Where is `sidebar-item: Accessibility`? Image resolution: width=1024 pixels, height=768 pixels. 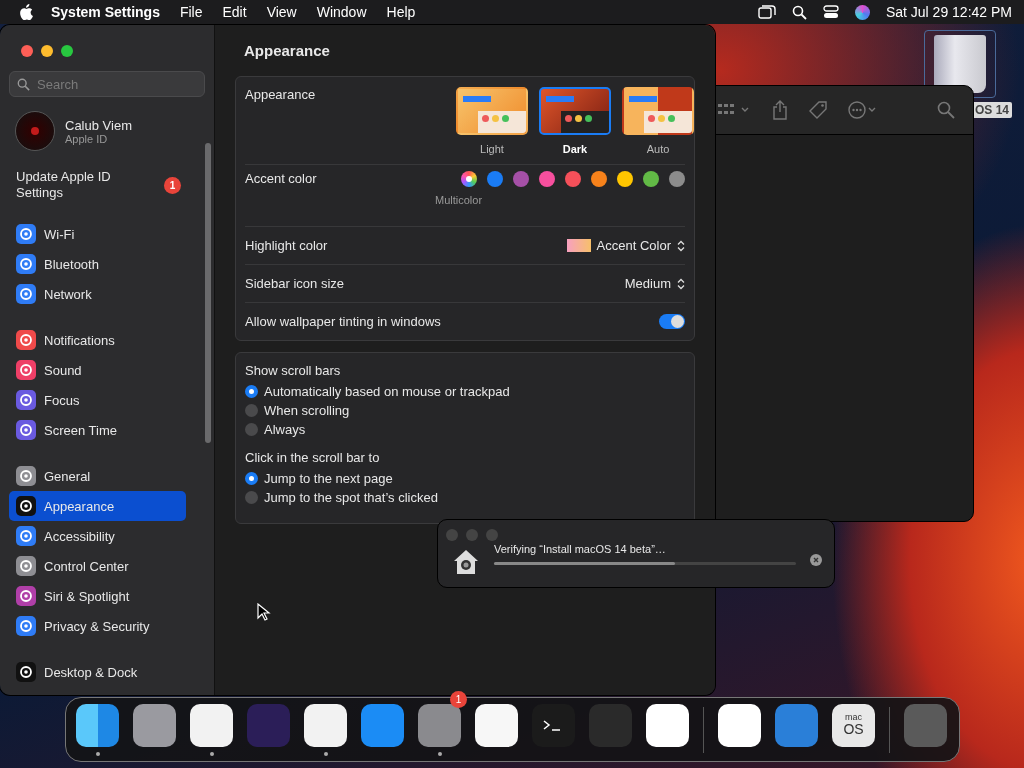
sidebar-item: Accessibility is located at coordinates (97, 536).